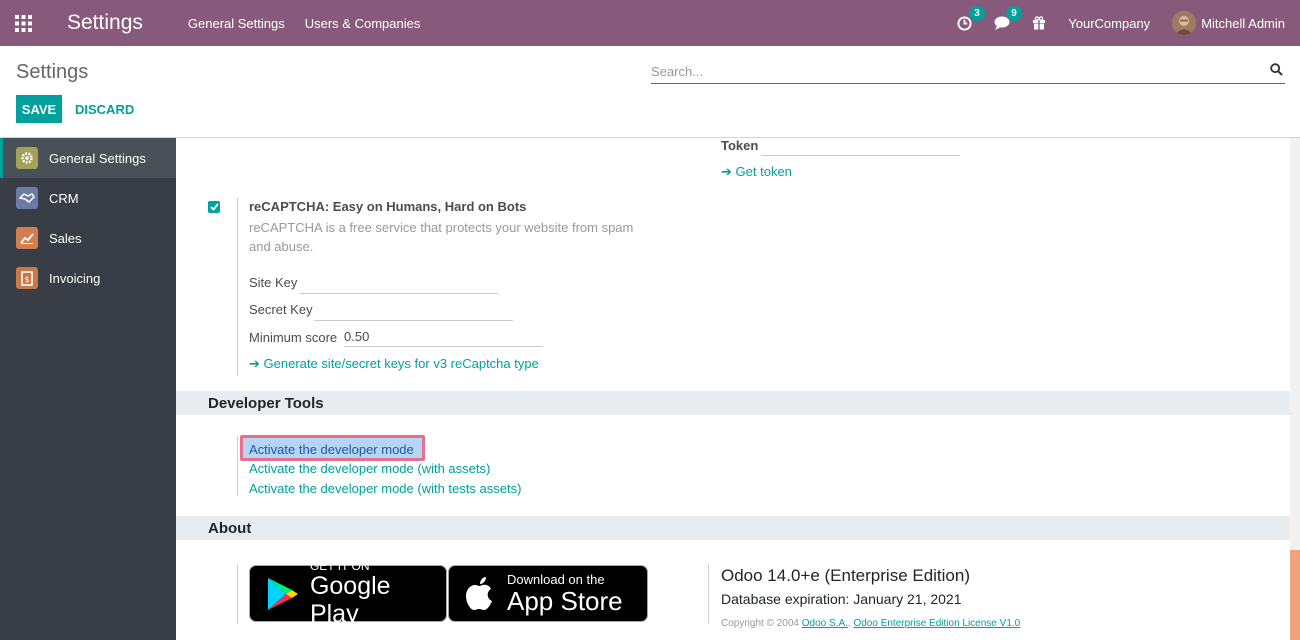 Image resolution: width=1300 pixels, height=640 pixels. I want to click on top-menu: General Settings Users & Companies, so click(314, 23).